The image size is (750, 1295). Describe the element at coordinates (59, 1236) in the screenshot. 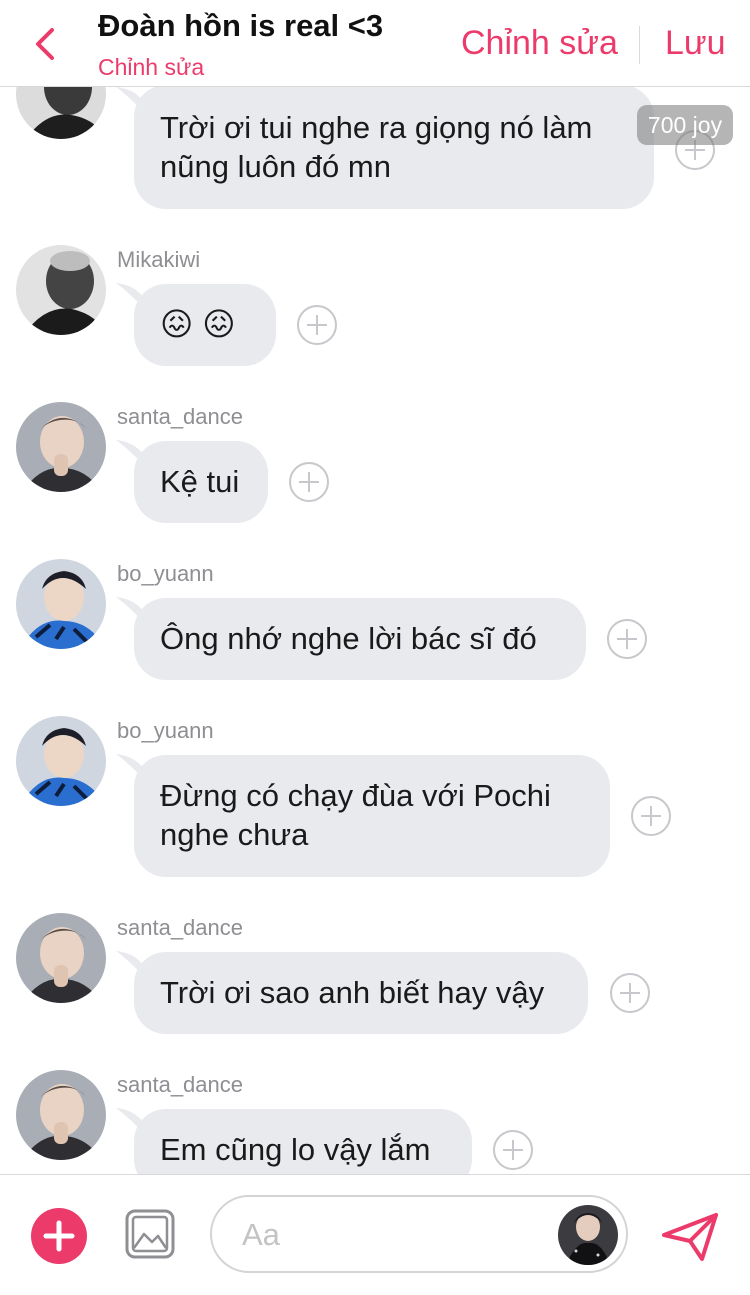

I see `add-plus-icon` at that location.